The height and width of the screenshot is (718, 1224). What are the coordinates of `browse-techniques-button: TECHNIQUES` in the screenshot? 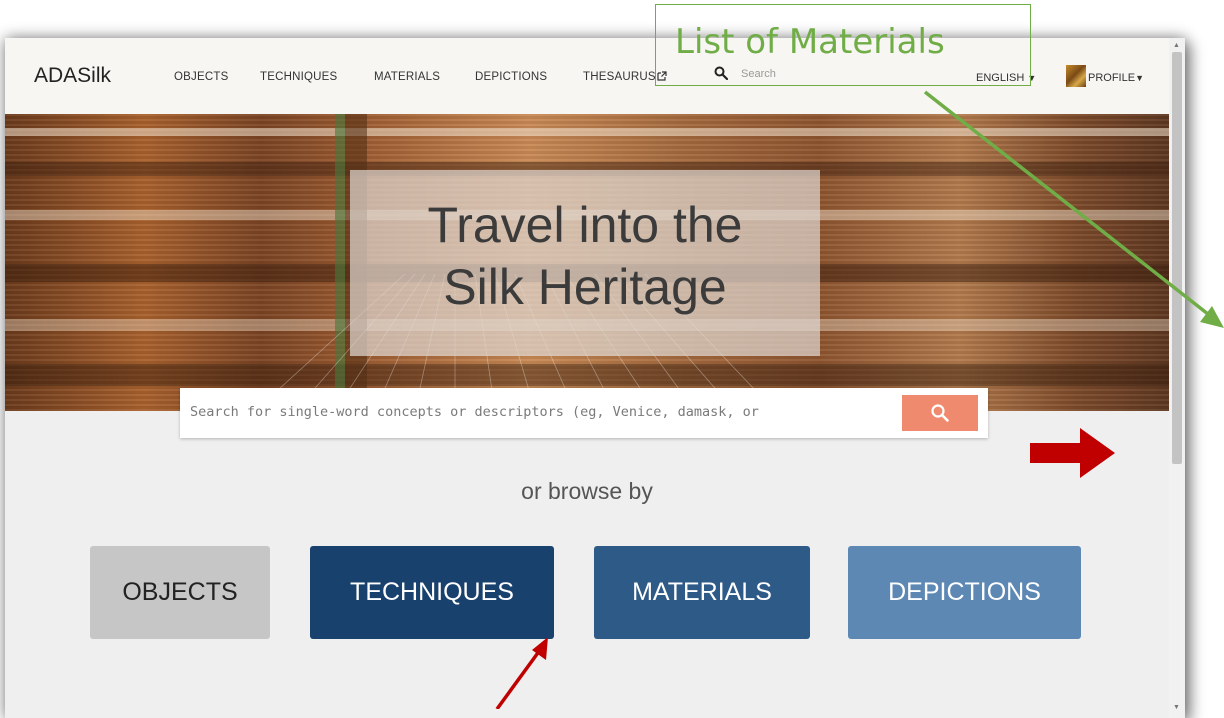 It's located at (432, 592).